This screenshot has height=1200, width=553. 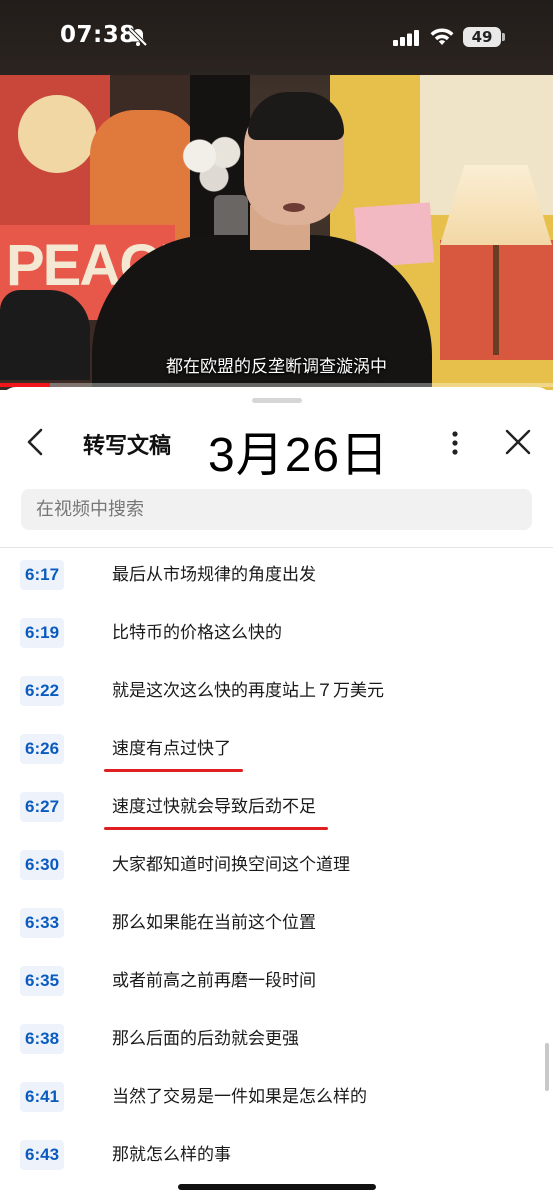 What do you see at coordinates (197, 633) in the screenshot?
I see `transcript-line-text: 比特币的价格这么快的` at bounding box center [197, 633].